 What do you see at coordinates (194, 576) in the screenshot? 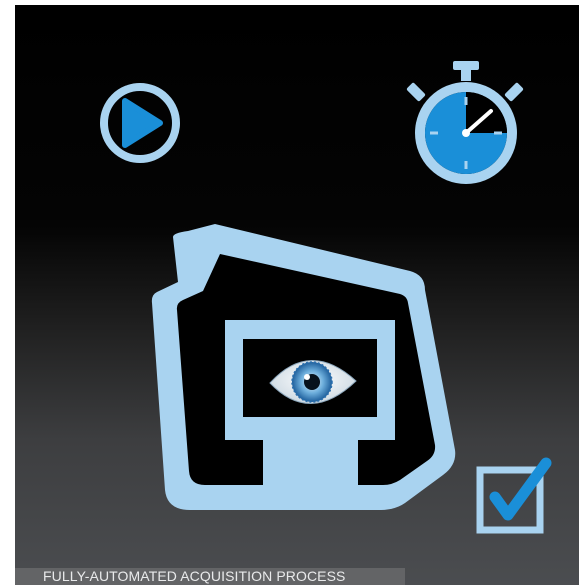
I see `caption-text: FULLY-AUTOMATED ACQUISITION PROCESS` at bounding box center [194, 576].